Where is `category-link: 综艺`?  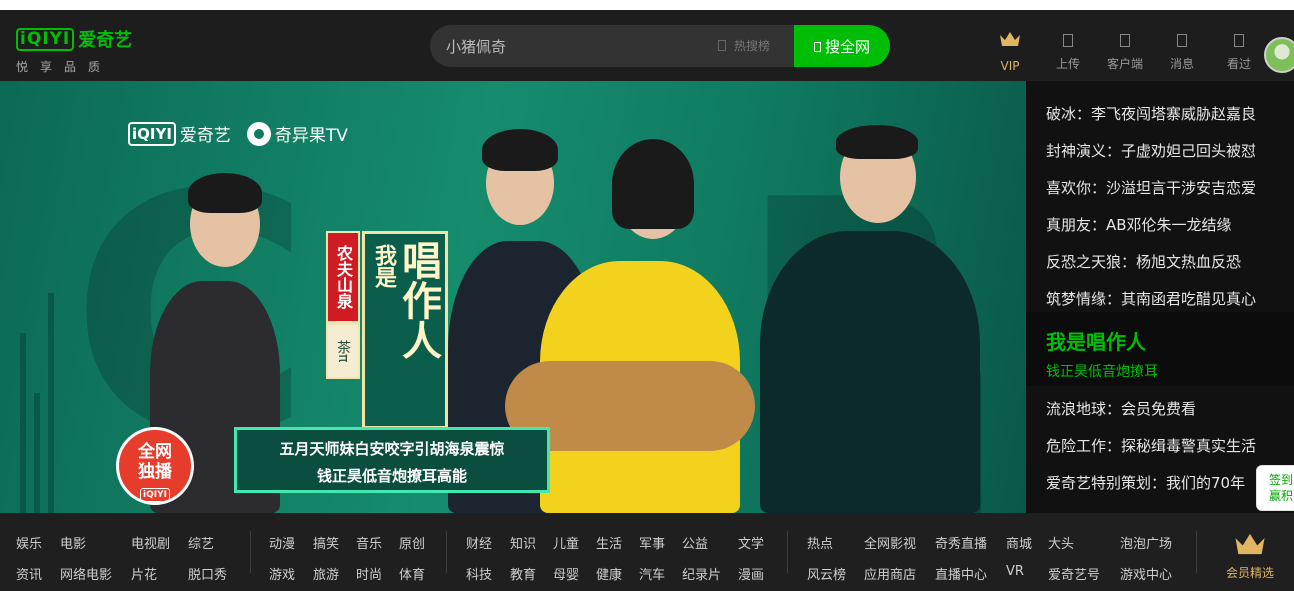 category-link: 综艺 is located at coordinates (201, 542).